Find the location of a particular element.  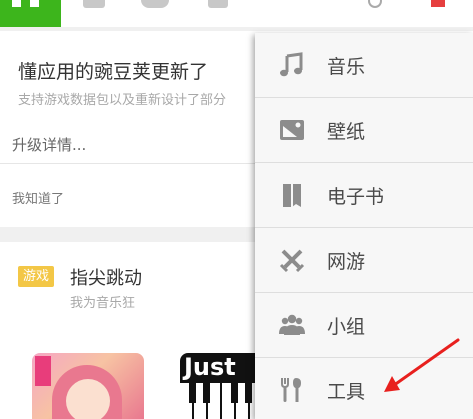

menu-item-ebook: 电子书 is located at coordinates (364, 195).